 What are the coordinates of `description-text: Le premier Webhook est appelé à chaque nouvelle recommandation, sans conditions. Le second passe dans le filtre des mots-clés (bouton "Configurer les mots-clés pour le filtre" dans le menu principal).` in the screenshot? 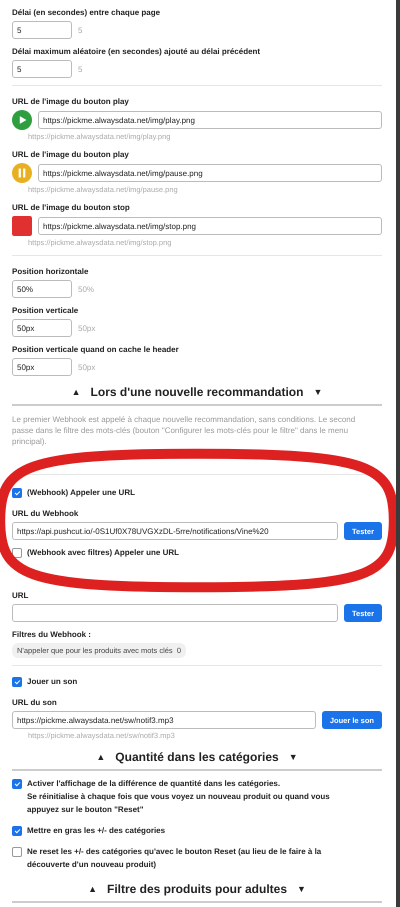 It's located at (184, 430).